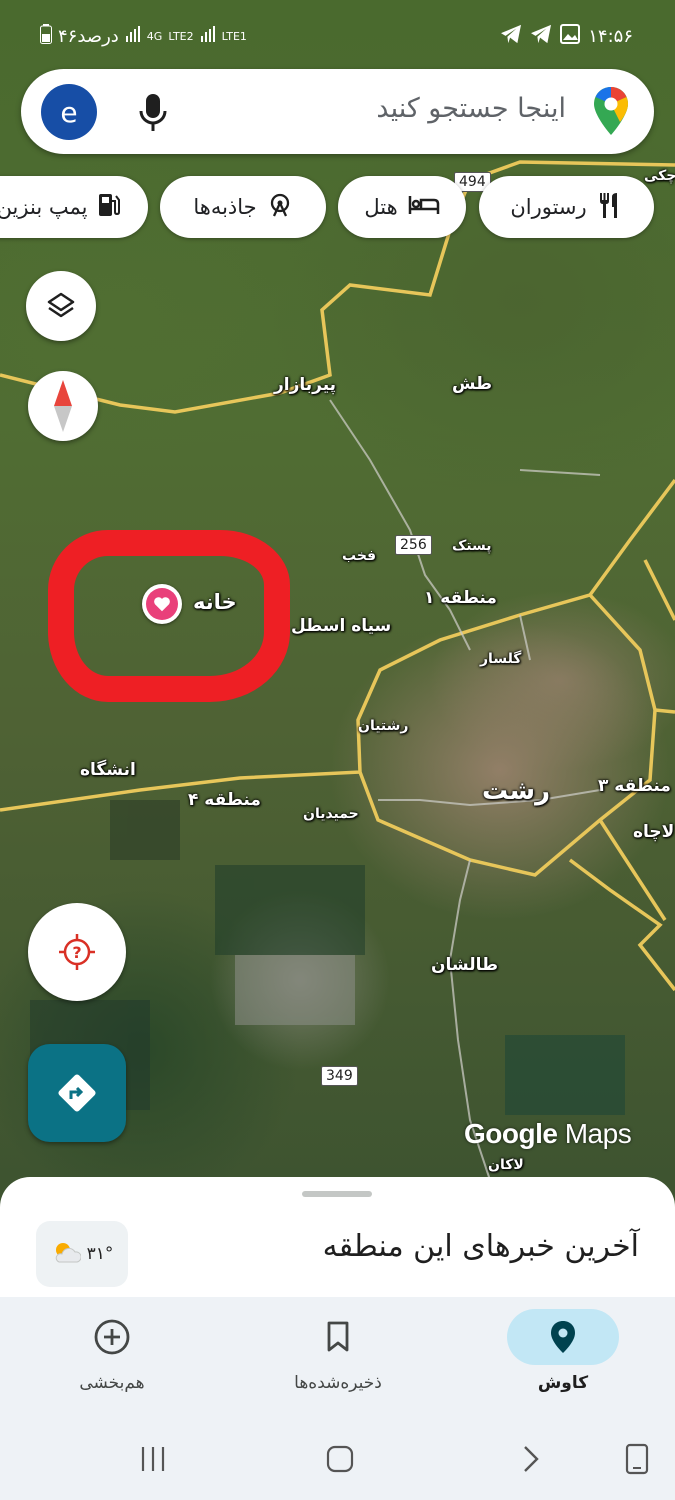 The width and height of the screenshot is (675, 1500). I want to click on home-icon, so click(340, 1459).